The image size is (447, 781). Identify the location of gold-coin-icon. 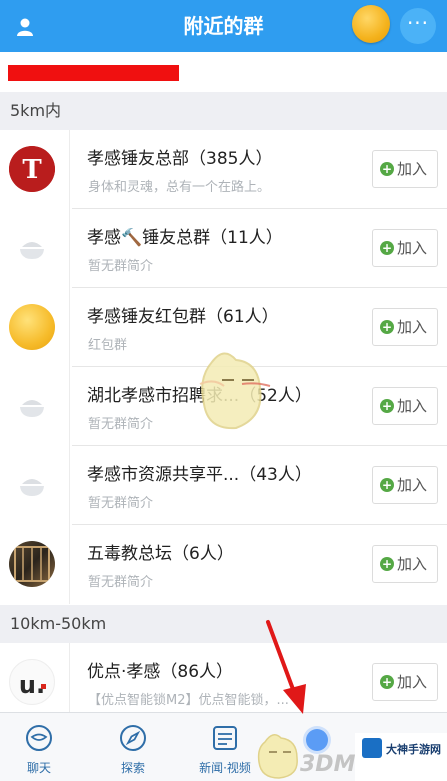
(371, 24).